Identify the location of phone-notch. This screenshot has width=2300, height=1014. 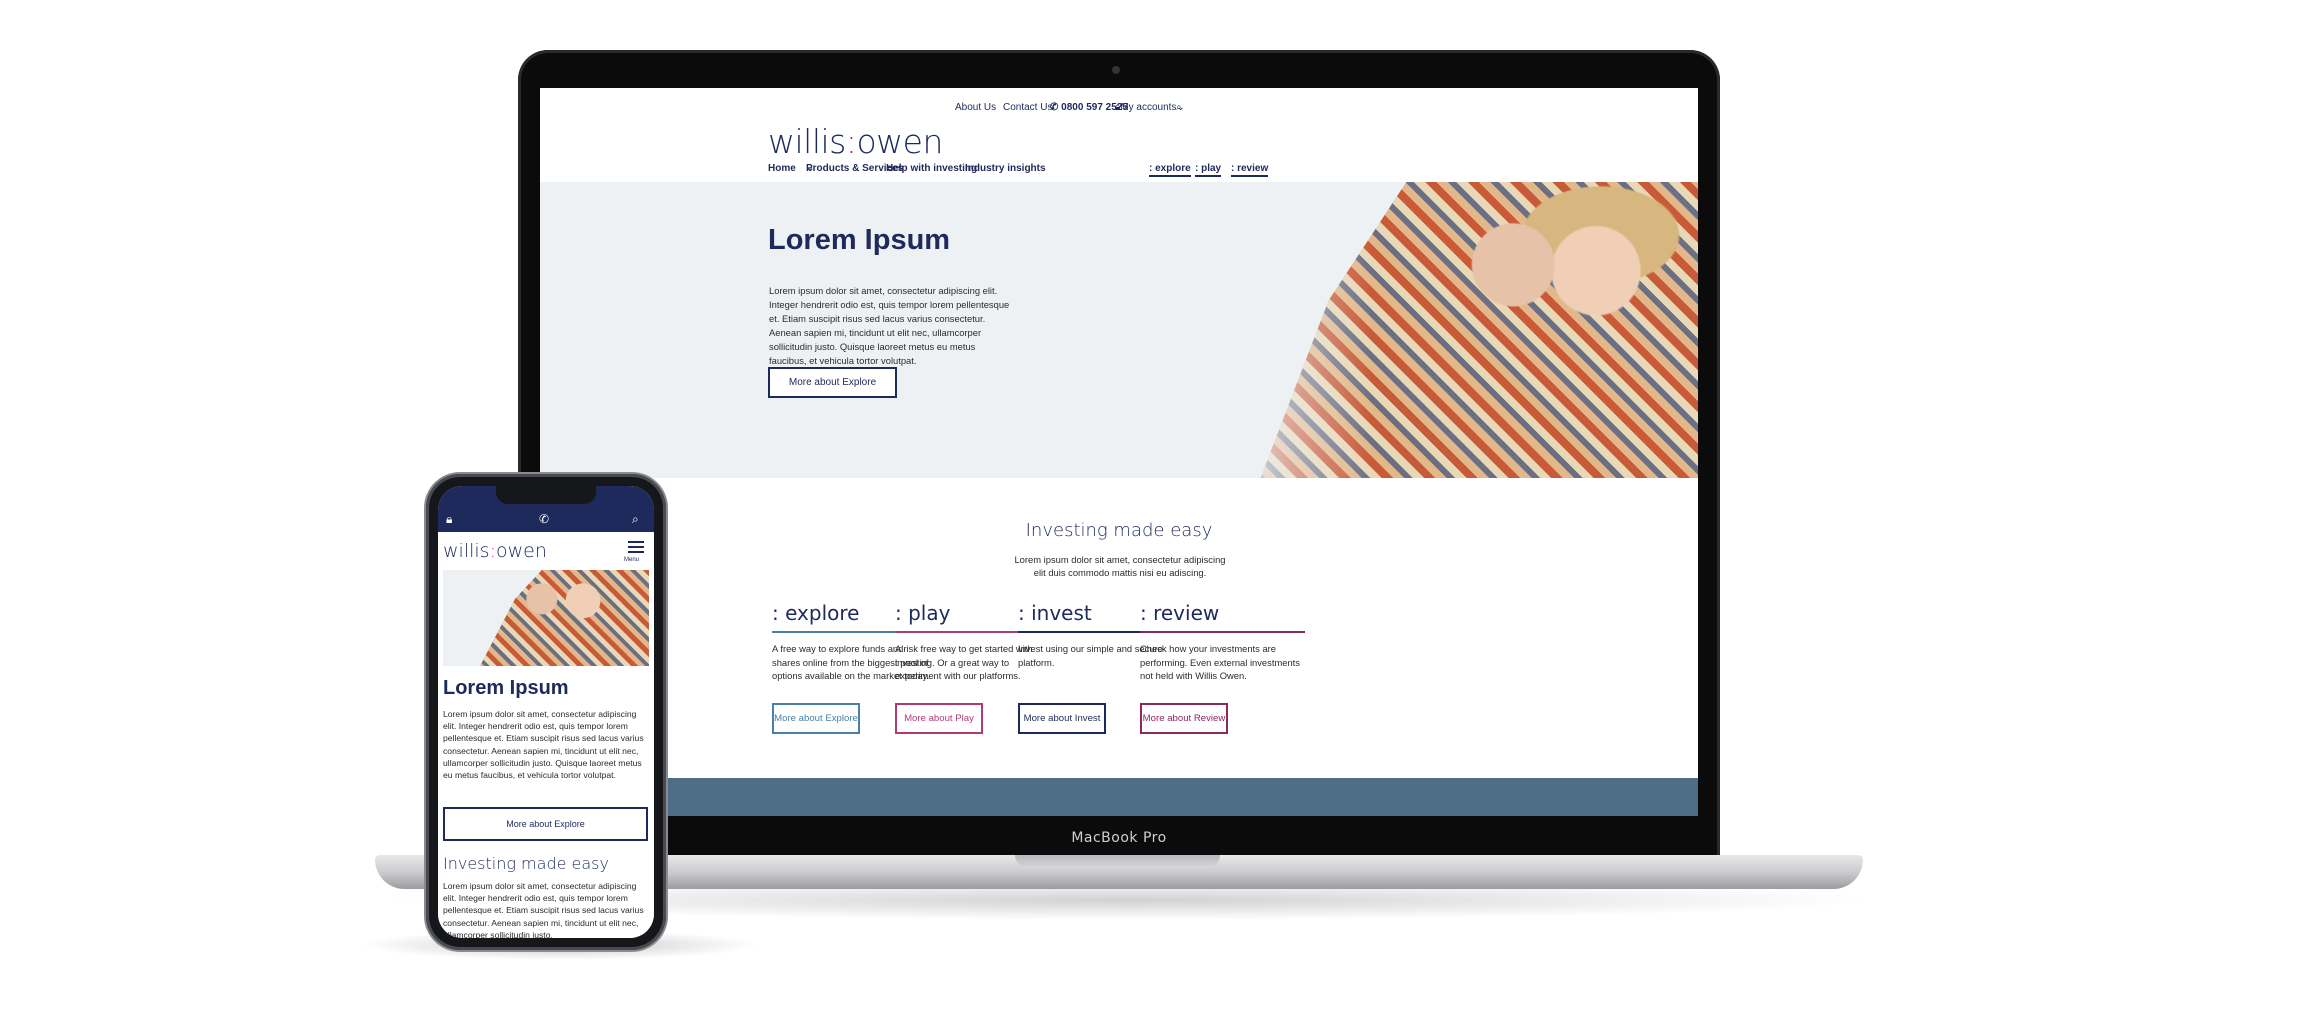
(546, 495).